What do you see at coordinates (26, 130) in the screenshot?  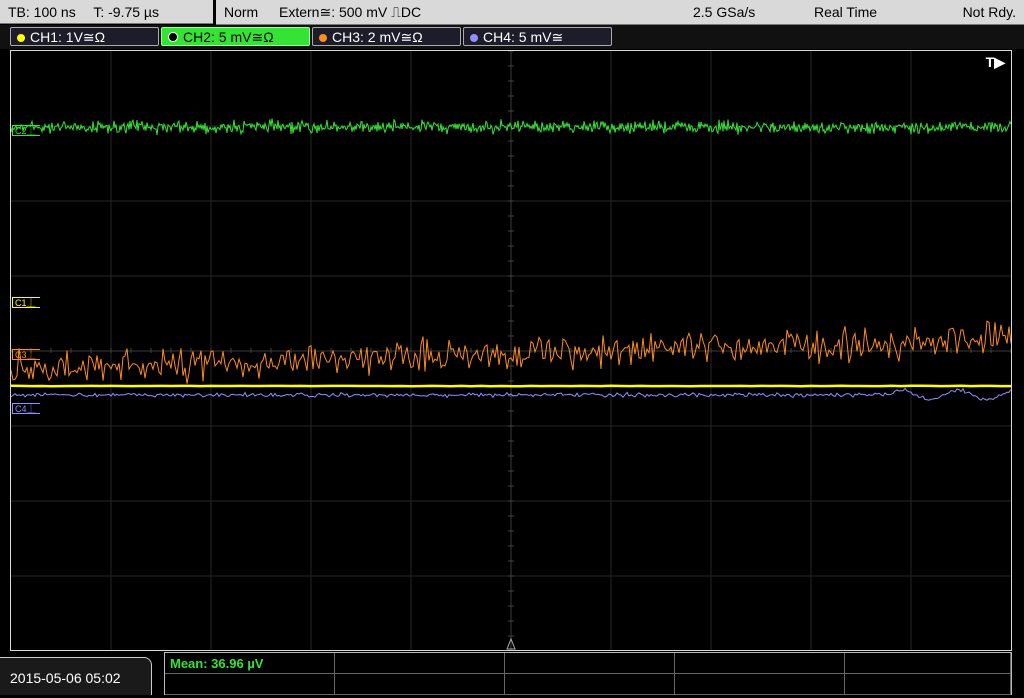 I see `channel-2-marker: C2⏊` at bounding box center [26, 130].